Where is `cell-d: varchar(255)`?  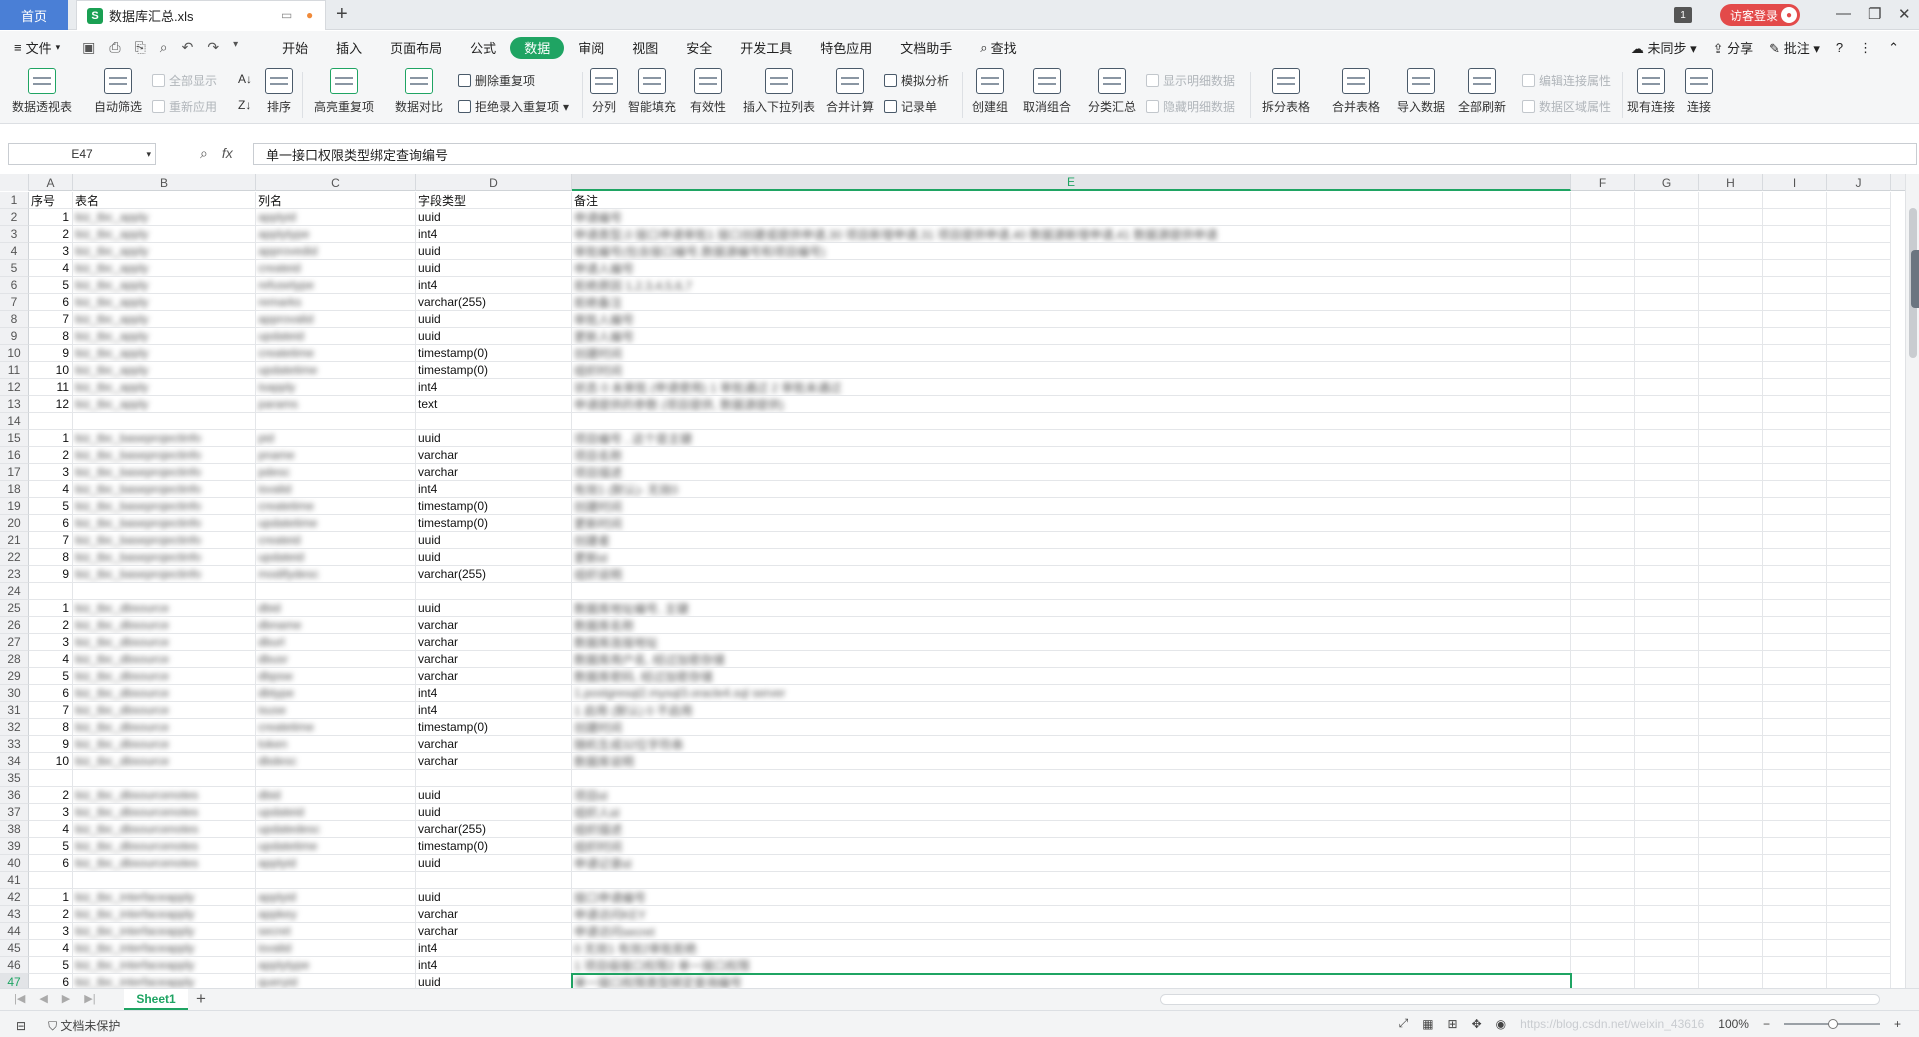
cell-d: varchar(255) is located at coordinates (494, 574).